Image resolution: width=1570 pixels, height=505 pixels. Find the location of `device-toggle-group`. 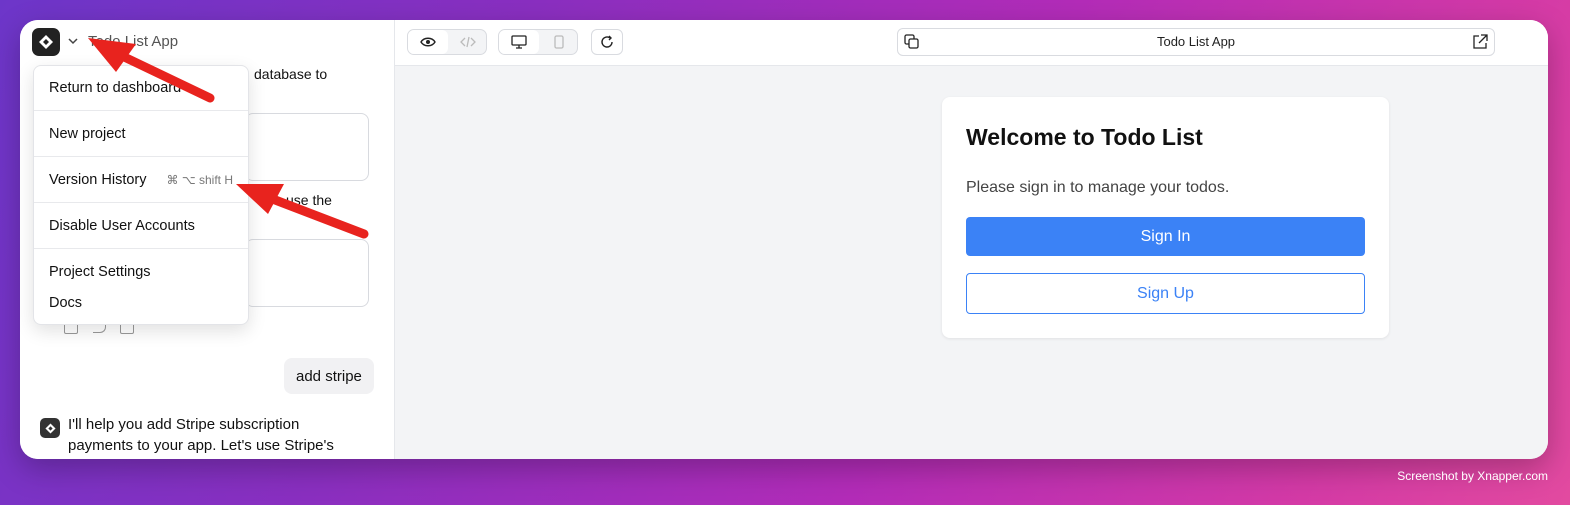

device-toggle-group is located at coordinates (538, 42).